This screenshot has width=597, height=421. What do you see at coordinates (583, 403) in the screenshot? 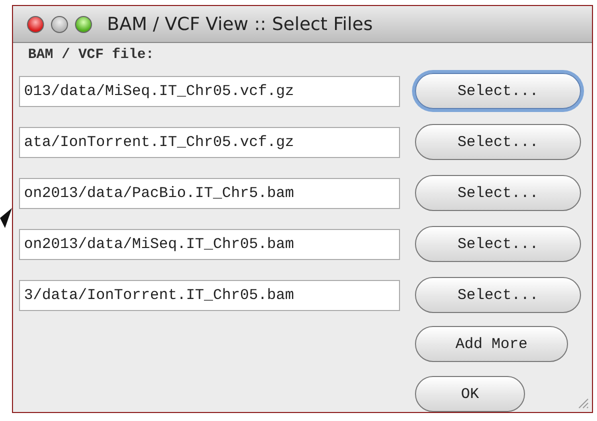
I see `resize-grip-icon` at bounding box center [583, 403].